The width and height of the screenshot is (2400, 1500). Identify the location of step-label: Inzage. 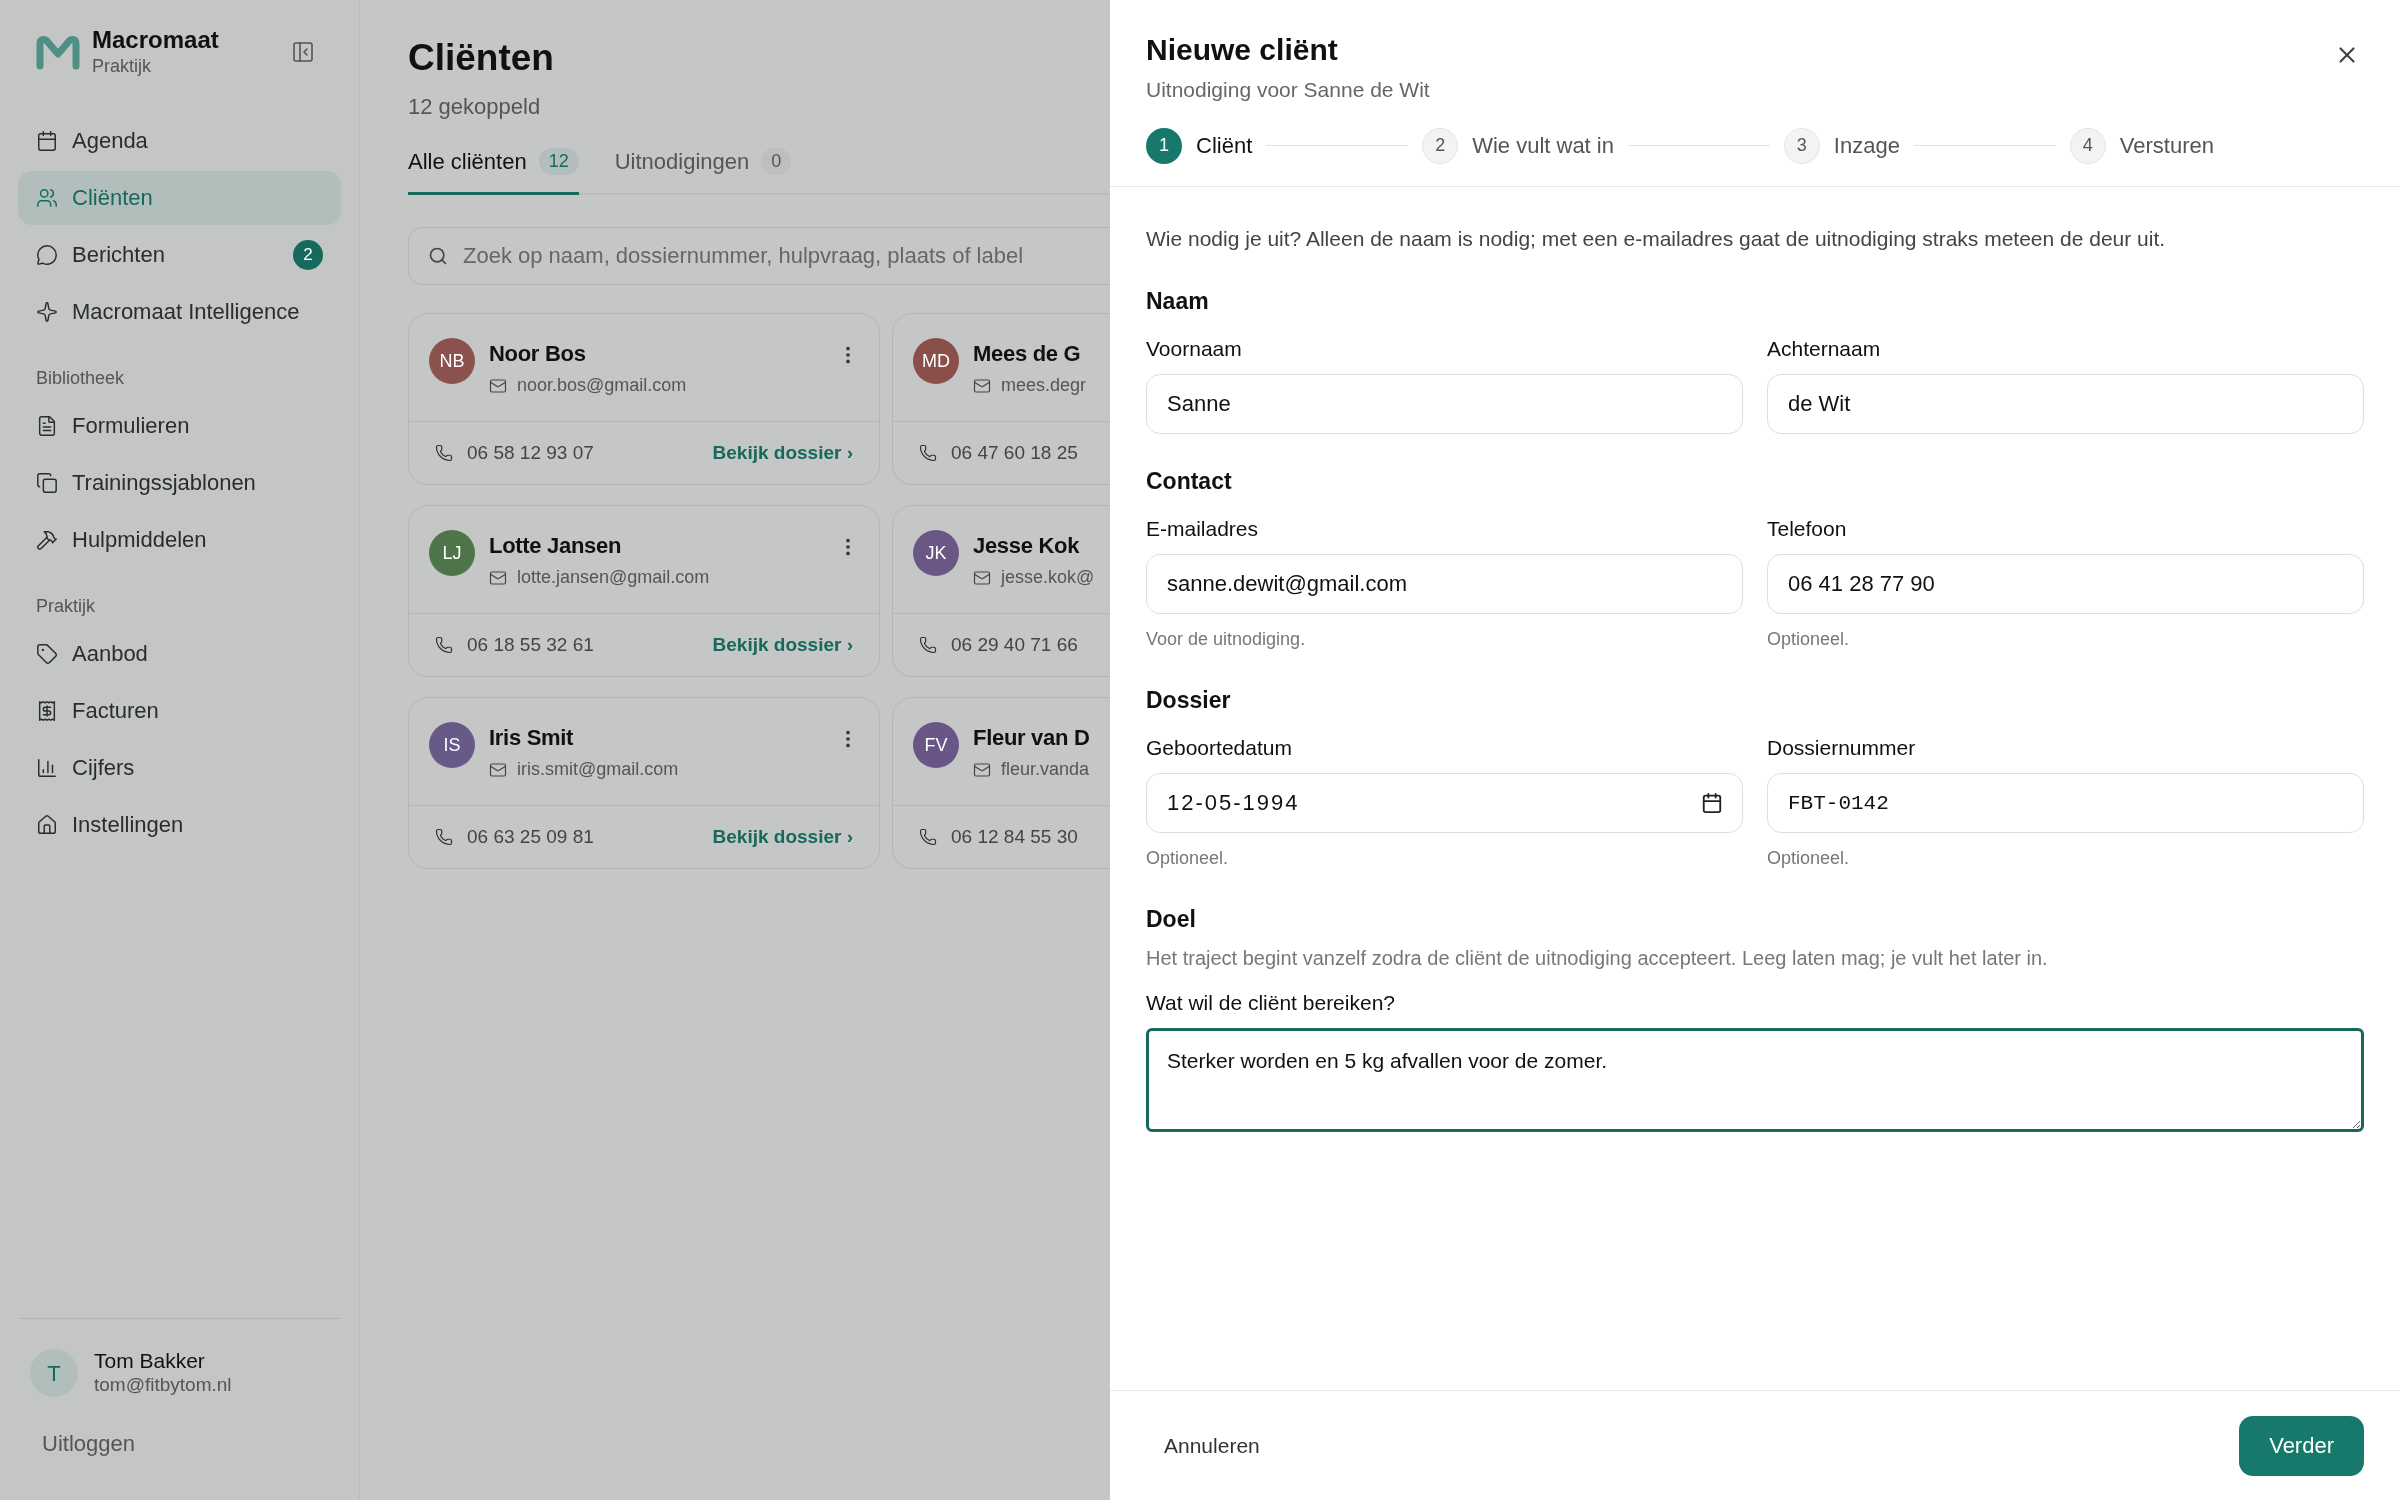
(1866, 146).